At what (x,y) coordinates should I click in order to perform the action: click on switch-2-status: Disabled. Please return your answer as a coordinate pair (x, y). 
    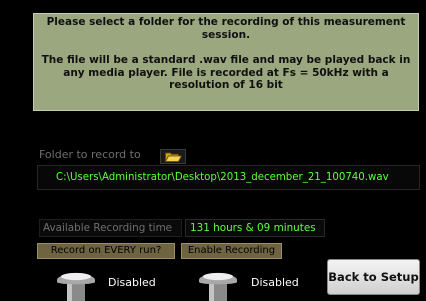
    Looking at the image, I should click on (275, 282).